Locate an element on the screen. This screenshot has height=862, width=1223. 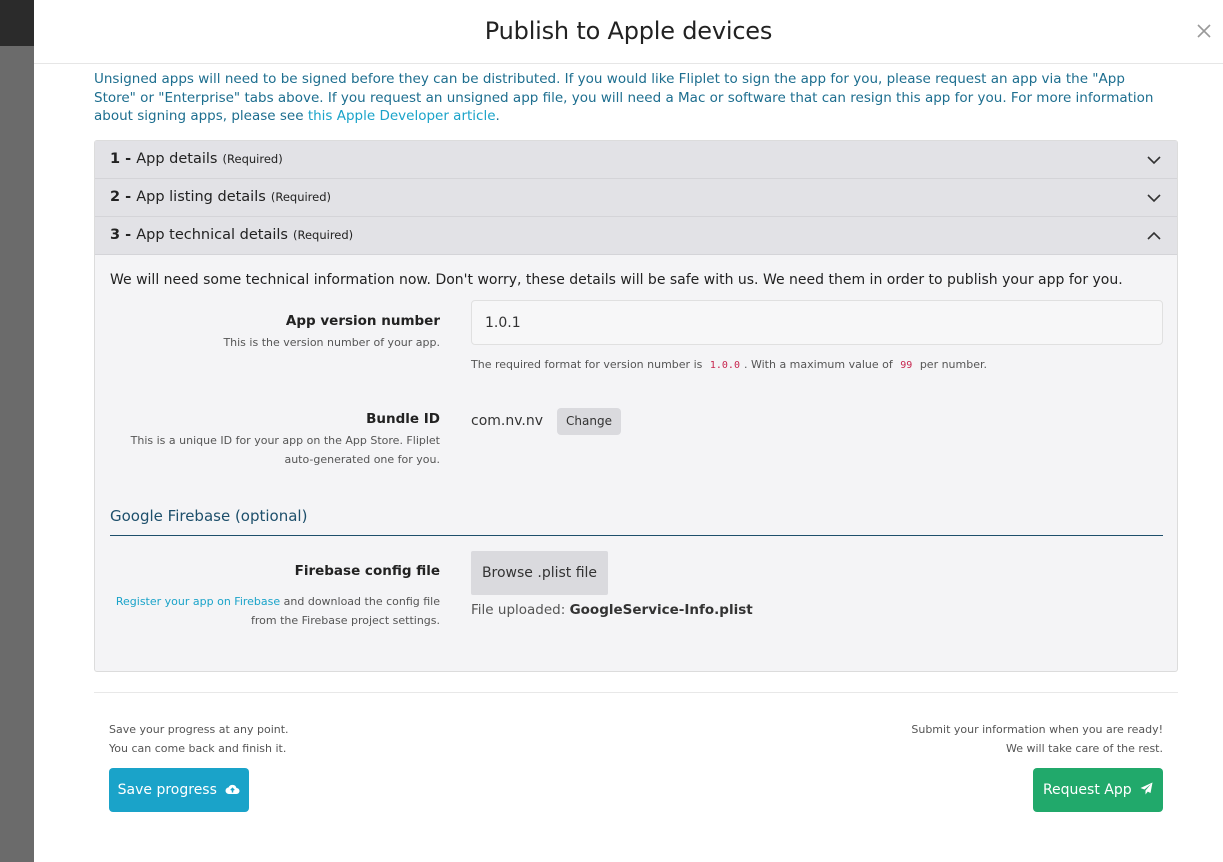
close-icon is located at coordinates (1204, 31).